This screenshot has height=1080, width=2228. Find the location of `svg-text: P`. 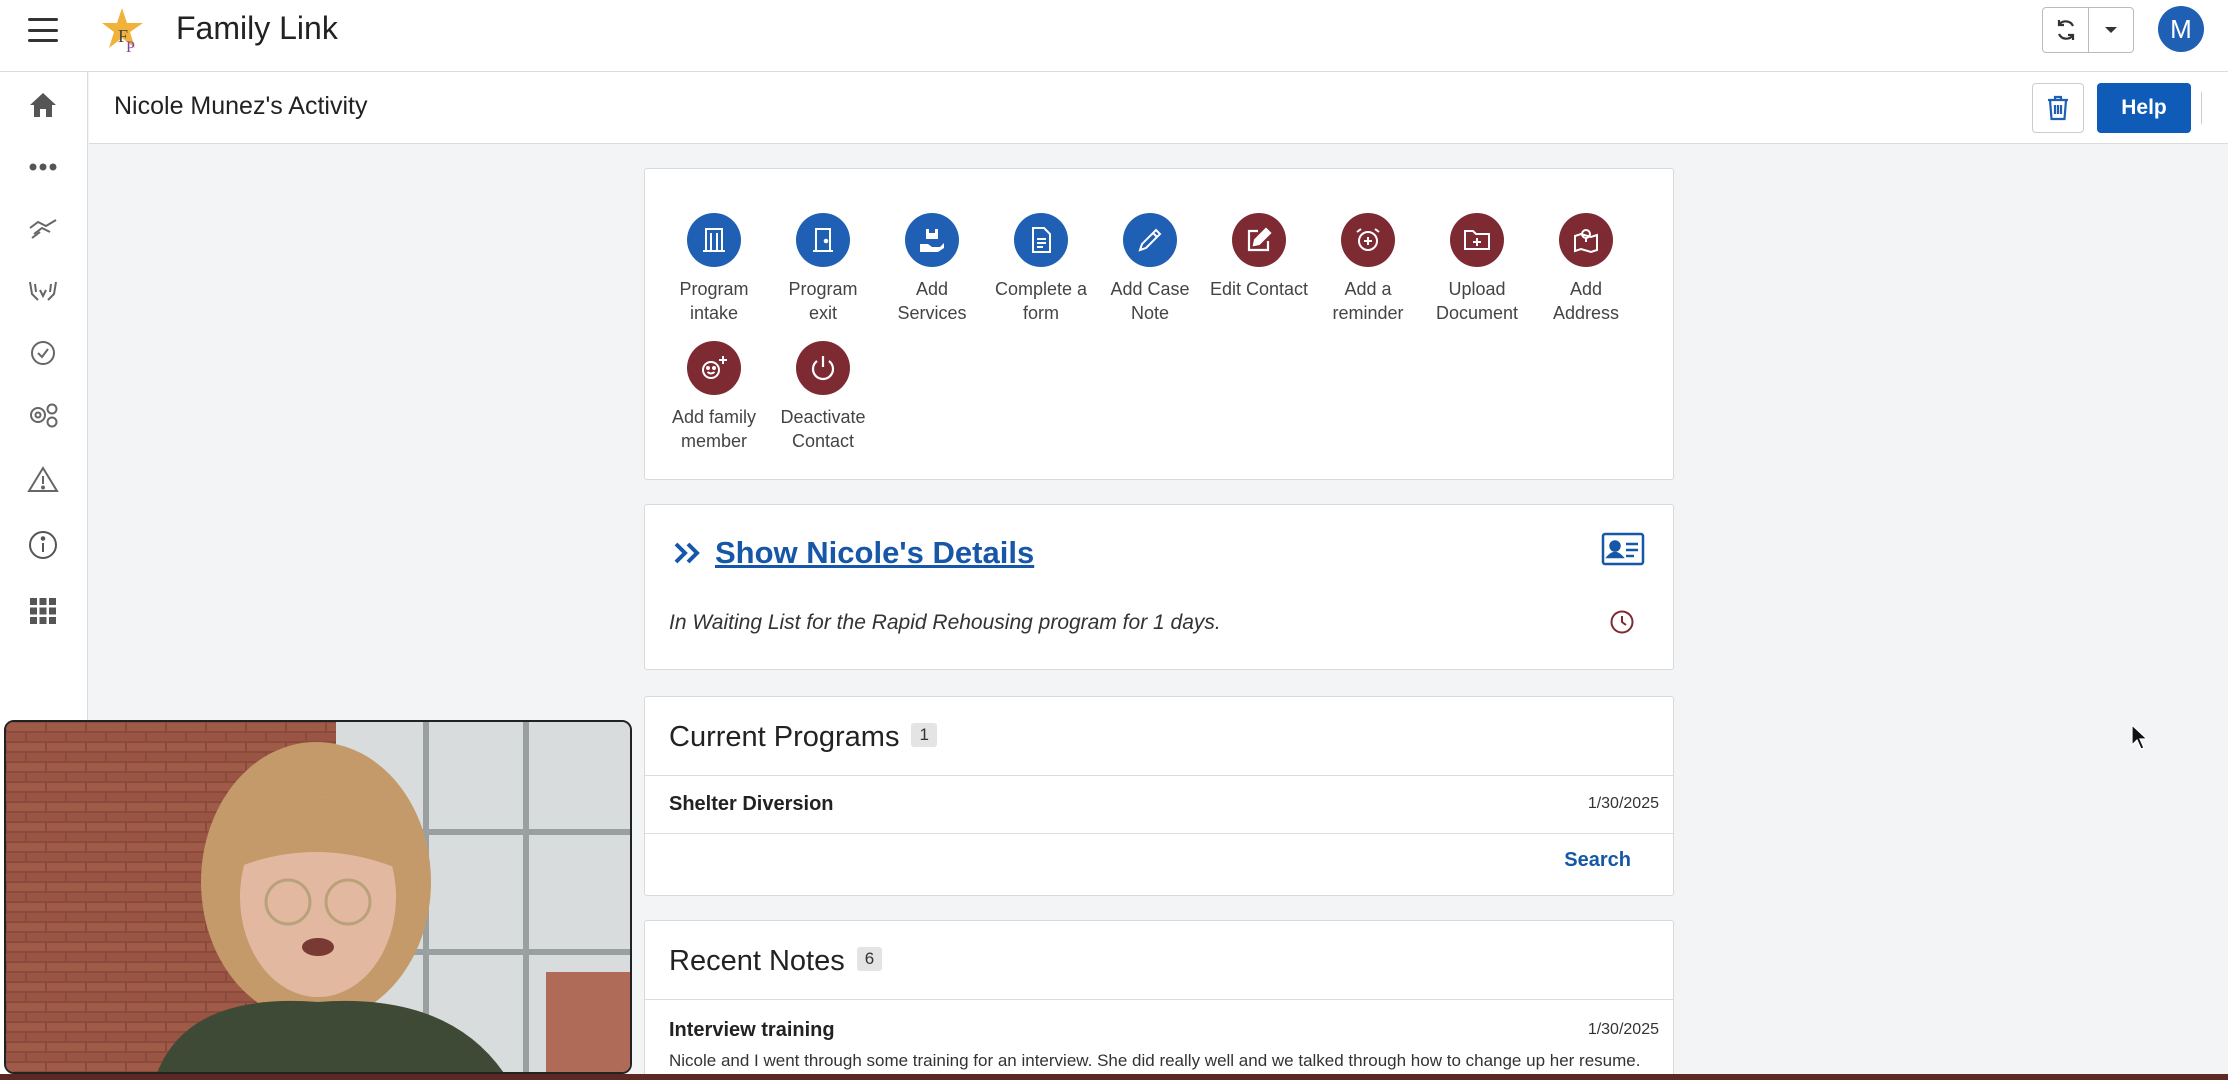

svg-text: P is located at coordinates (130, 47).